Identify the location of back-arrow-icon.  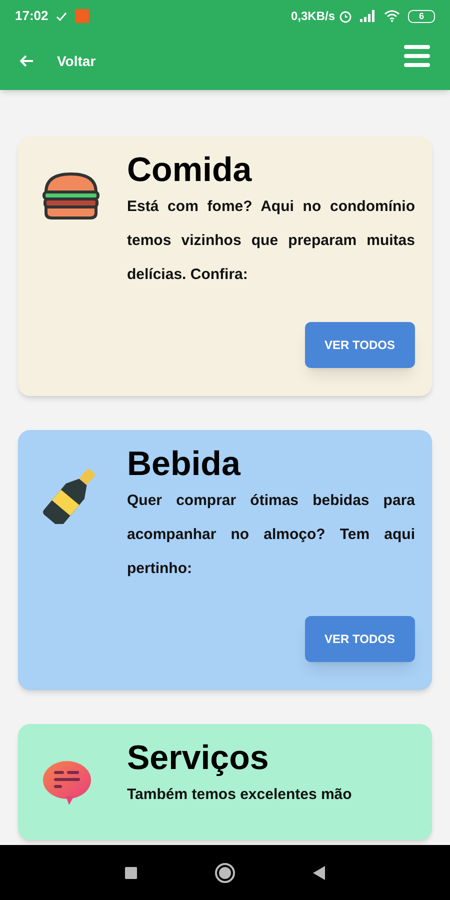
(27, 61).